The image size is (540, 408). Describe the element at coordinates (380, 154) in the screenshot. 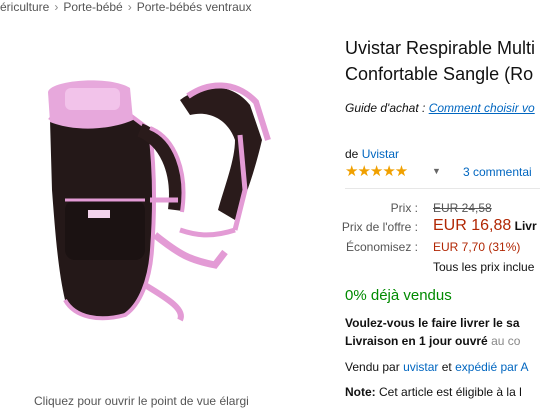

I see `brand-link: Uvistar` at that location.